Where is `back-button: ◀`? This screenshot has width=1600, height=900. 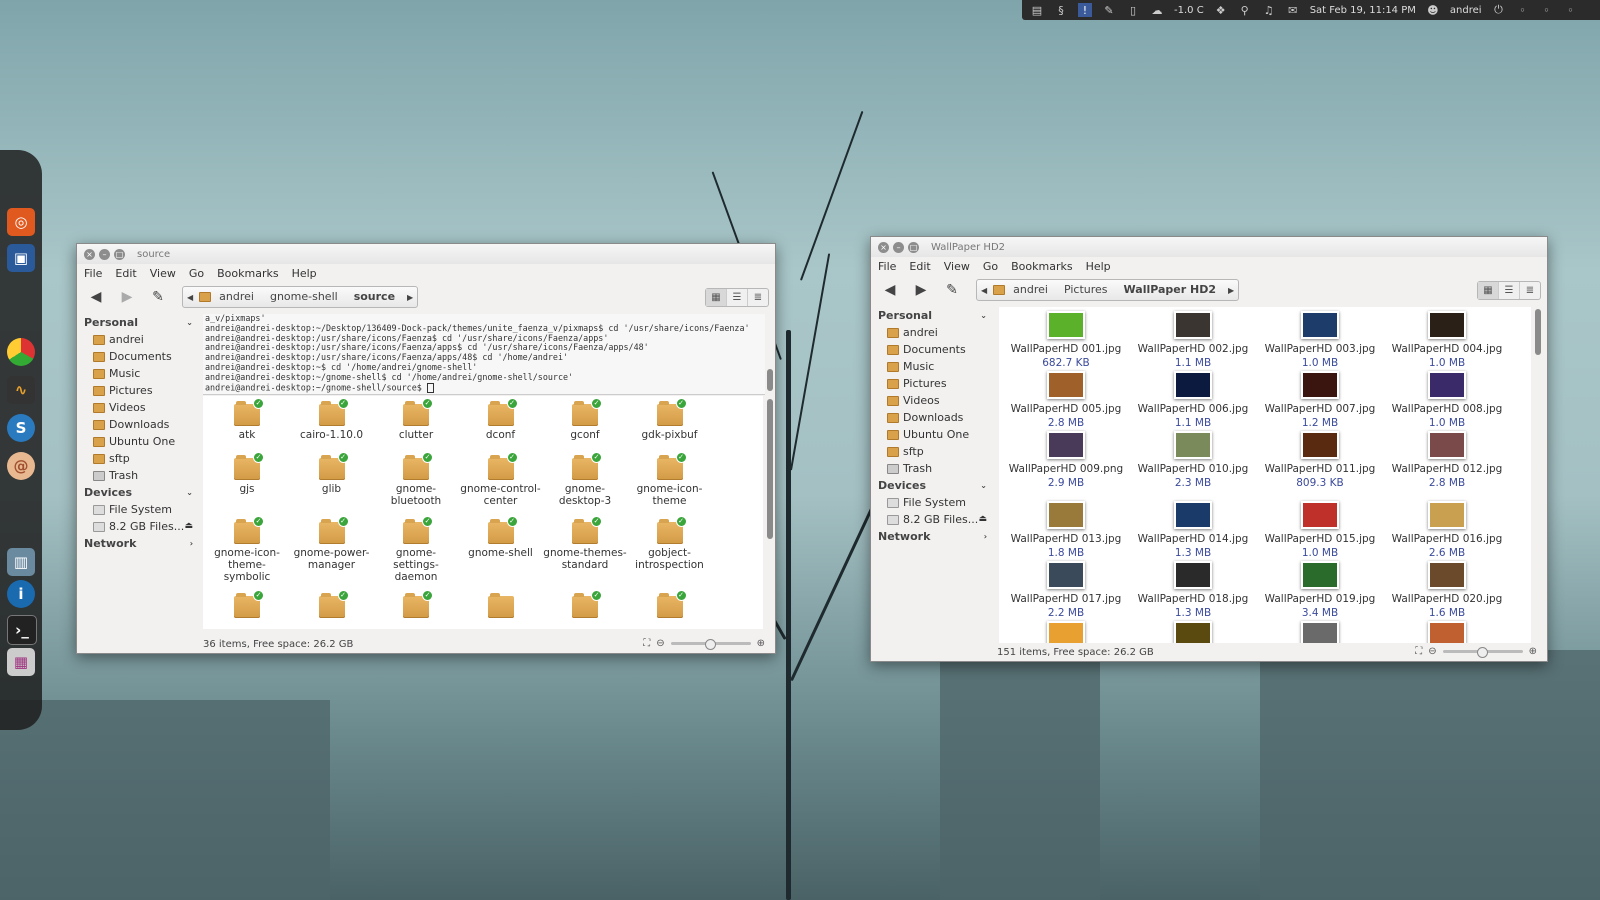 back-button: ◀ is located at coordinates (96, 297).